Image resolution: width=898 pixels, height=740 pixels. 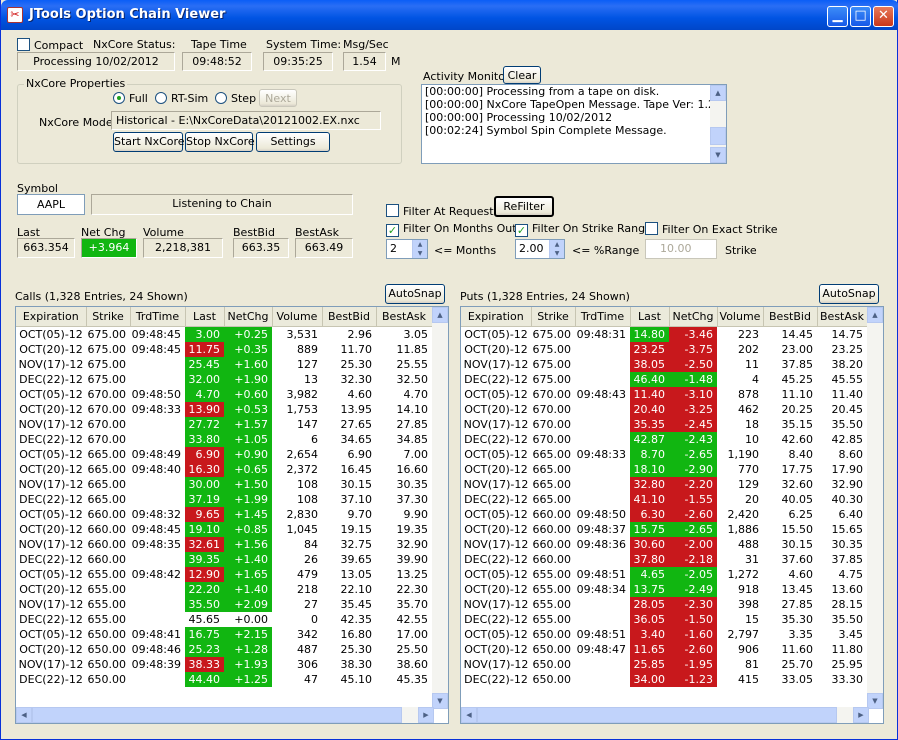 What do you see at coordinates (664, 664) in the screenshot?
I see `table-row: NOV(17)-12 650.00 25.85 -1.95 81 25.70 25.95` at bounding box center [664, 664].